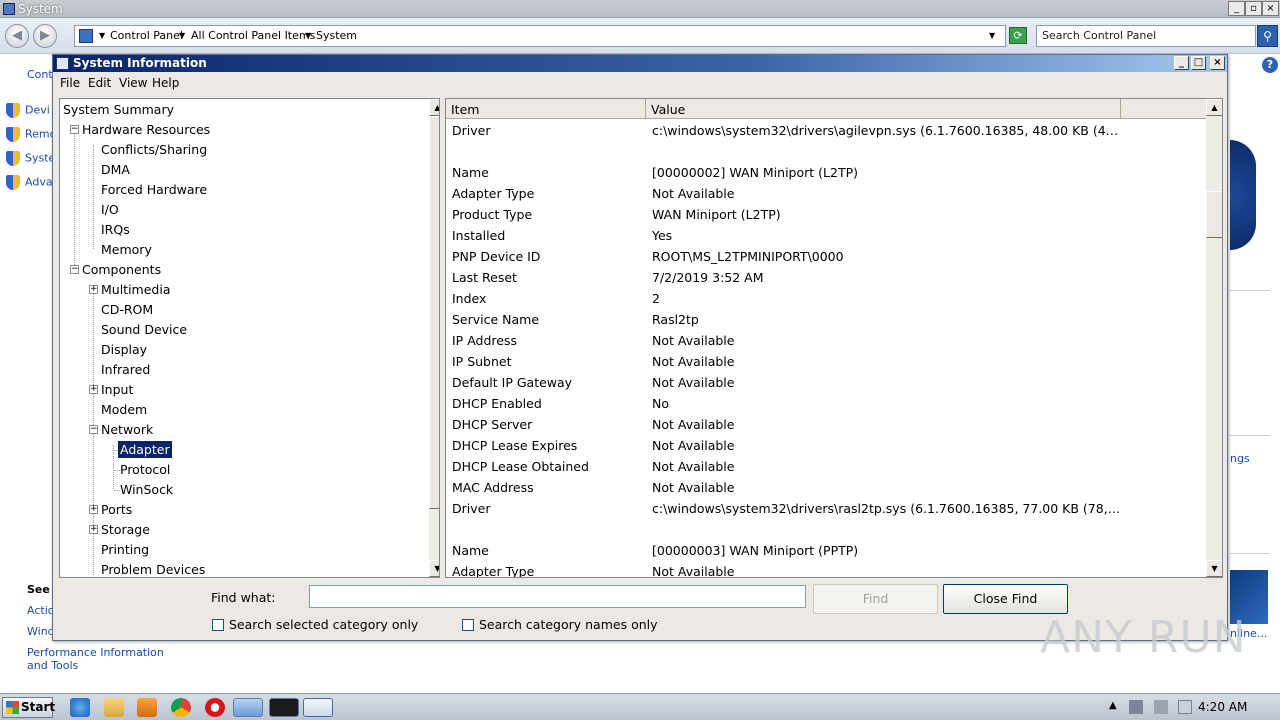 Image resolution: width=1280 pixels, height=720 pixels. What do you see at coordinates (1253, 8) in the screenshot?
I see `maximize-button: ▫` at bounding box center [1253, 8].